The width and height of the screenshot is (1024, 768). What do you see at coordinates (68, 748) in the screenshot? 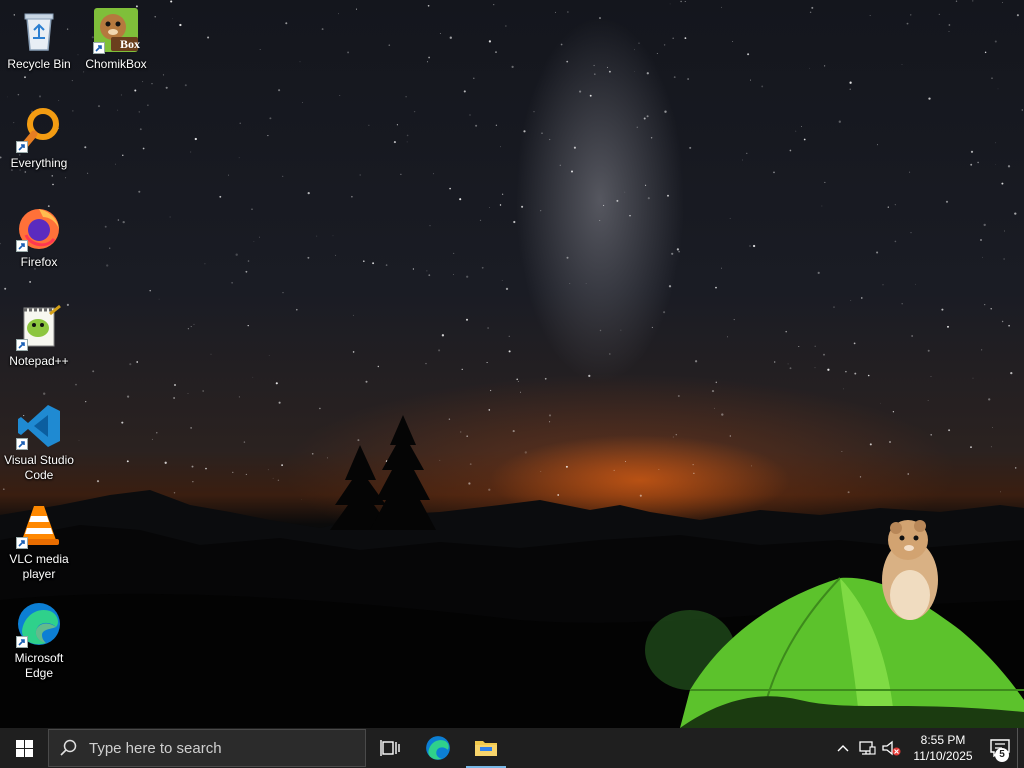
I see `search-icon` at bounding box center [68, 748].